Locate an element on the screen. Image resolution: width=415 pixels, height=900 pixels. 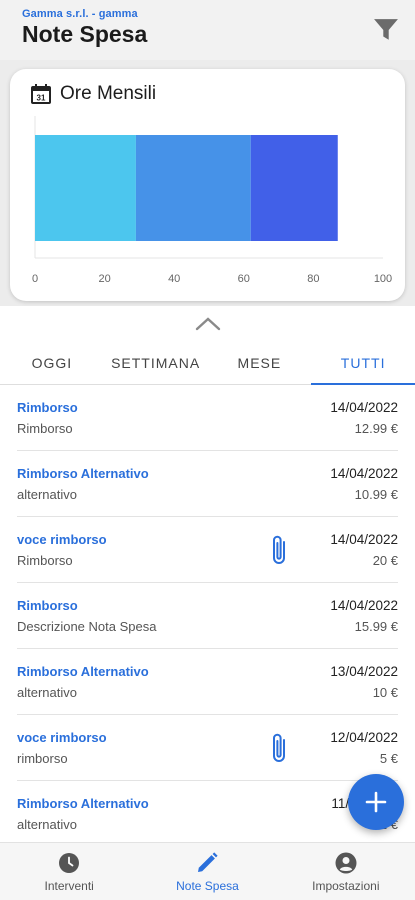
chart-tick-label: 100 is located at coordinates (383, 279).